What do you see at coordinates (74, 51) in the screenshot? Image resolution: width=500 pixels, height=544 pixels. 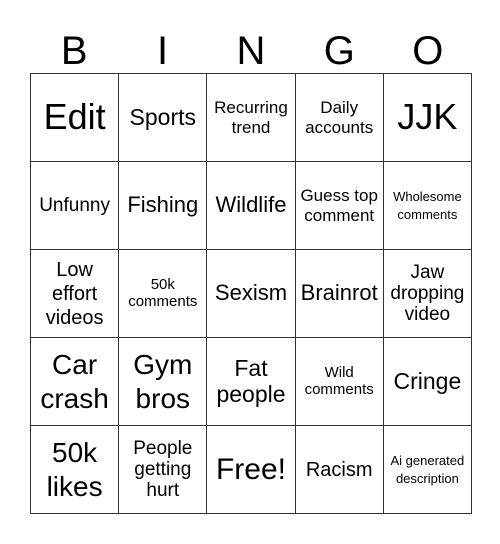 I see `header-letter-b: B` at bounding box center [74, 51].